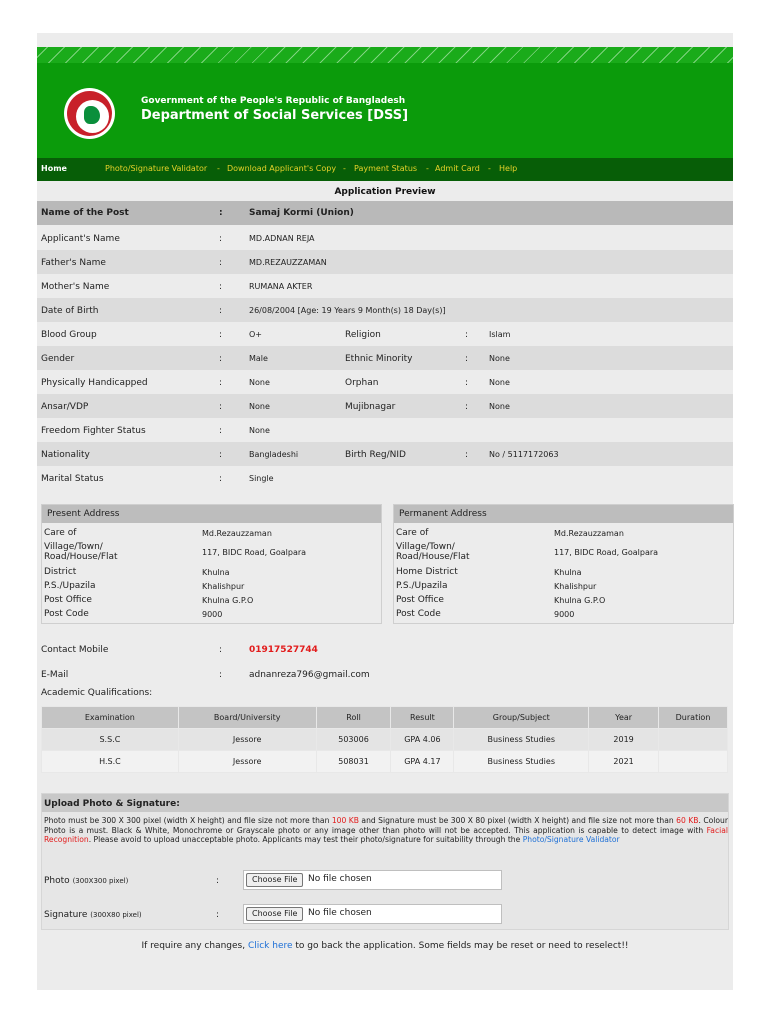 Image resolution: width=768 pixels, height=1024 pixels. Describe the element at coordinates (422, 717) in the screenshot. I see `column-header: Result` at that location.